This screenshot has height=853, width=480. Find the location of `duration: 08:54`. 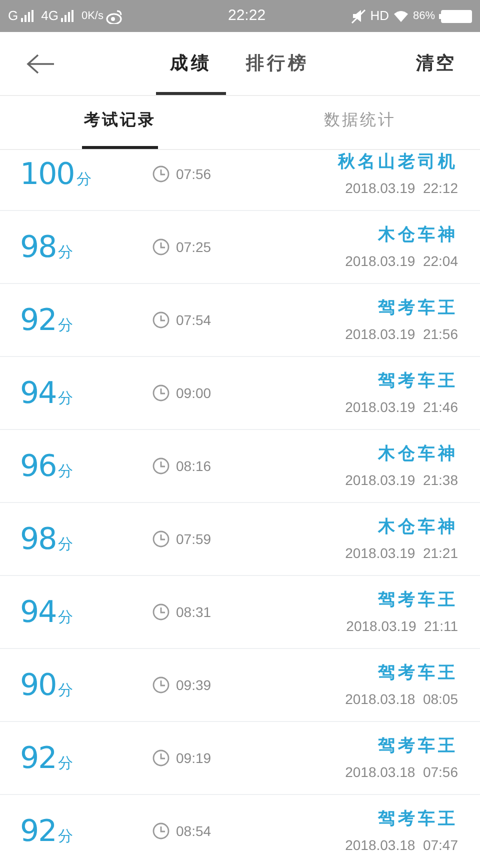

duration: 08:54 is located at coordinates (194, 831).